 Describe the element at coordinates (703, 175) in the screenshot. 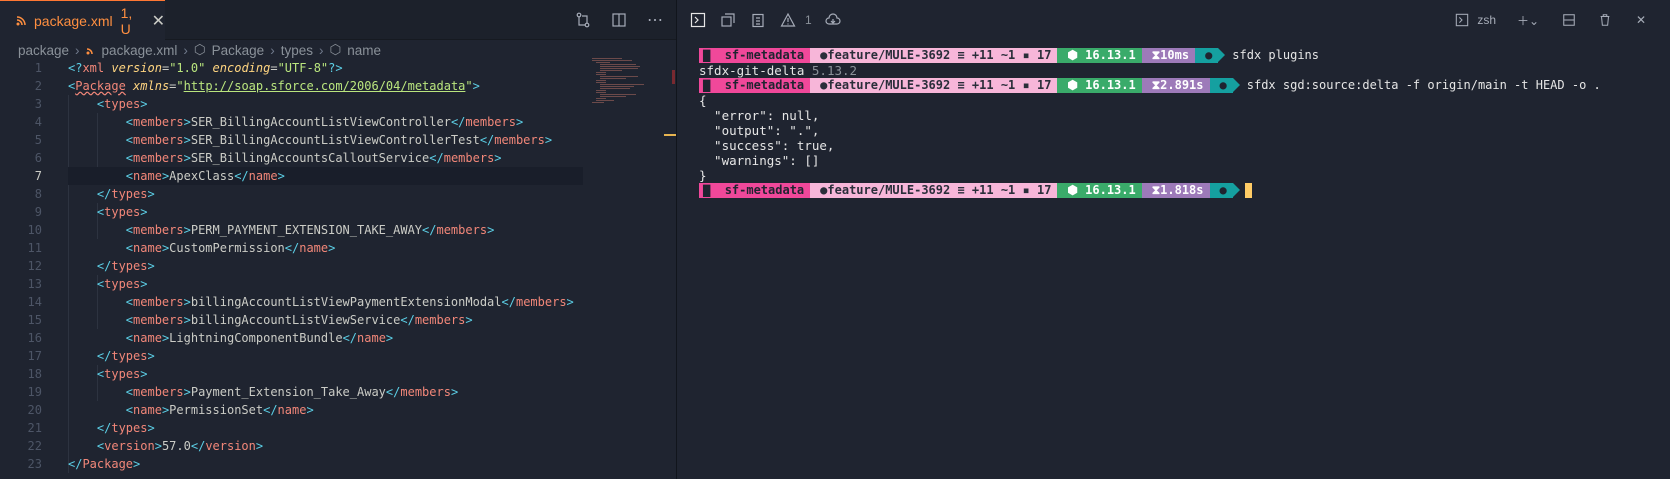

I see `output-line: }` at that location.